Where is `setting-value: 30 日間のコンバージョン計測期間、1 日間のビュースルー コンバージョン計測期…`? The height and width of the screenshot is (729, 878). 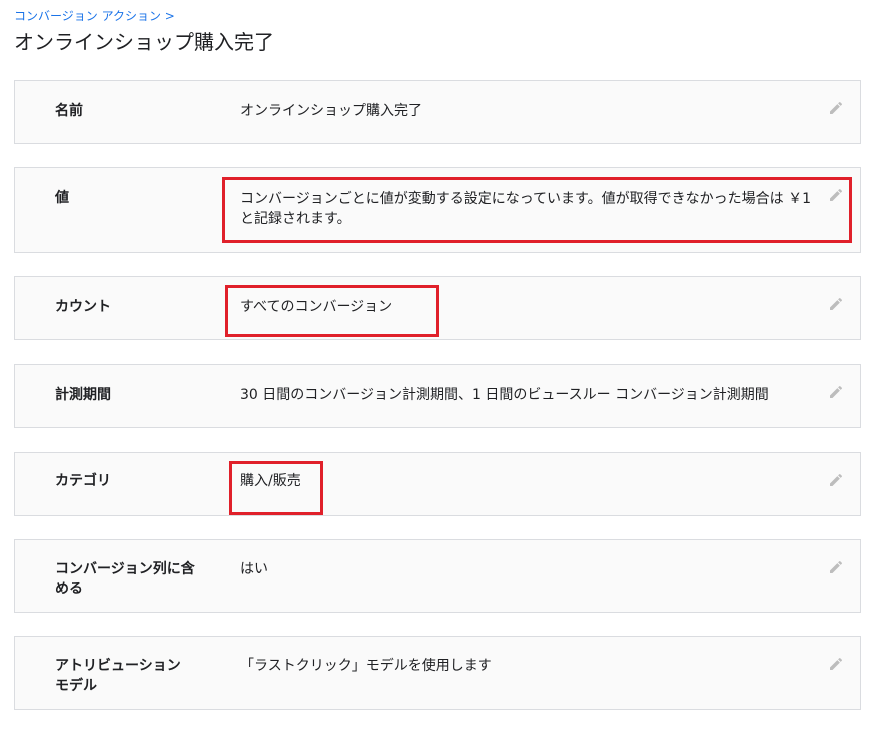 setting-value: 30 日間のコンバージョン計測期間、1 日間のビュースルー コンバージョン計測期… is located at coordinates (504, 395).